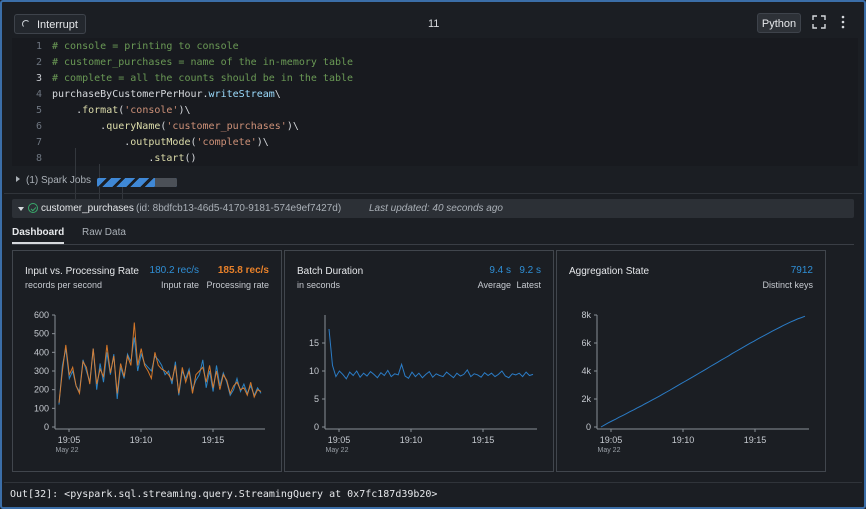 This screenshot has width=866, height=509. What do you see at coordinates (819, 22) in the screenshot?
I see `expand-icon` at bounding box center [819, 22].